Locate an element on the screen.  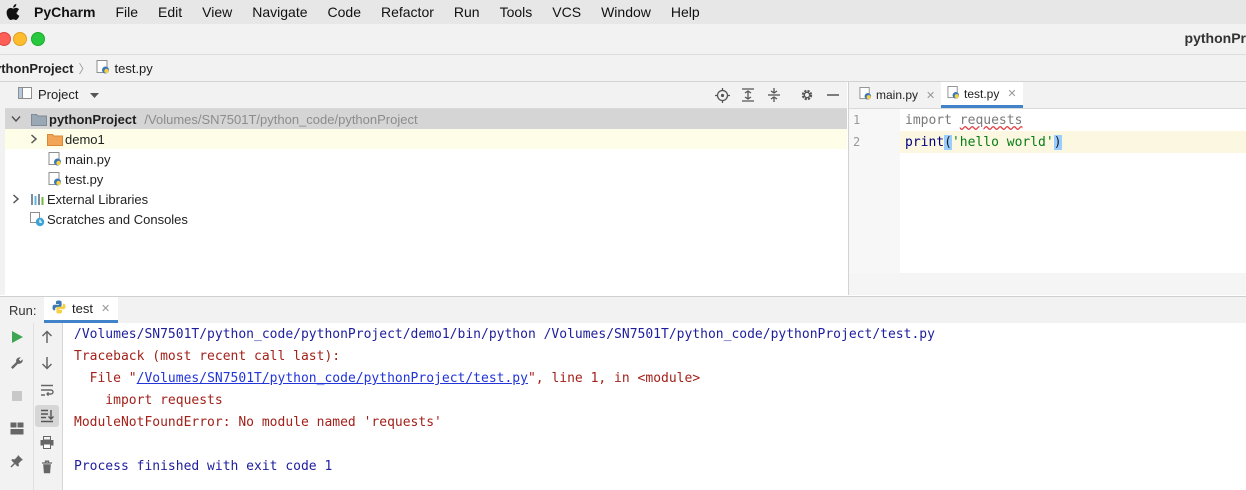
tab-label: main.py is located at coordinates (897, 95).